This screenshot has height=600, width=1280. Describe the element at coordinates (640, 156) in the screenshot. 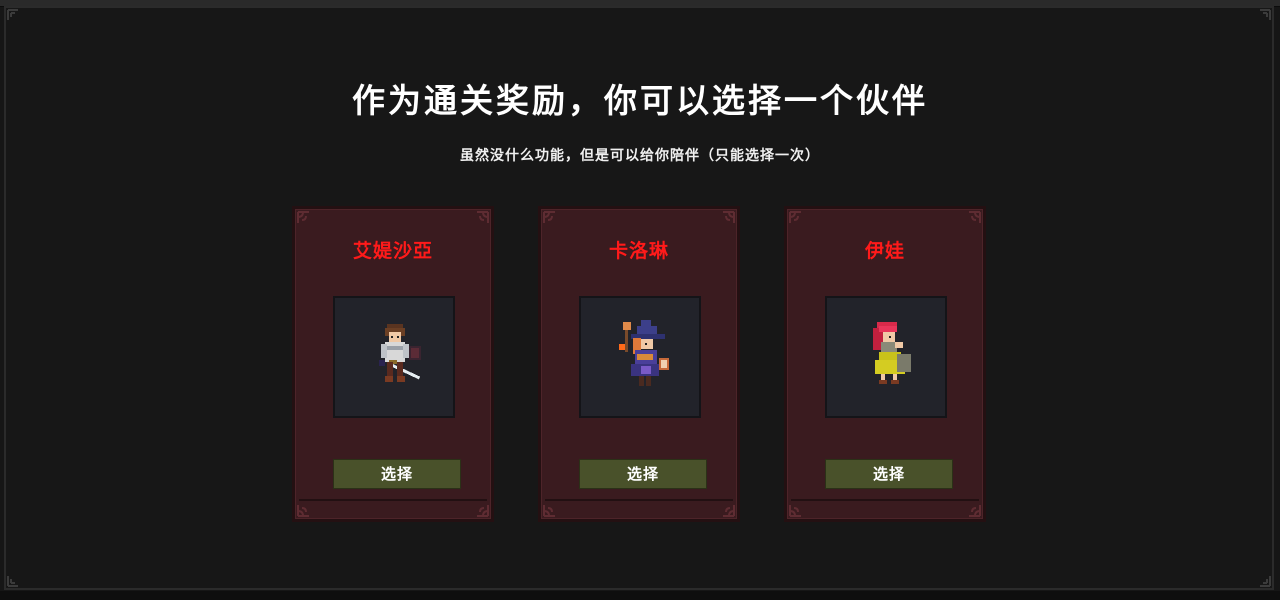

I see `page-subtitle: 虽然没什么功能，但是可以给你陪伴（只能选择一次）` at that location.